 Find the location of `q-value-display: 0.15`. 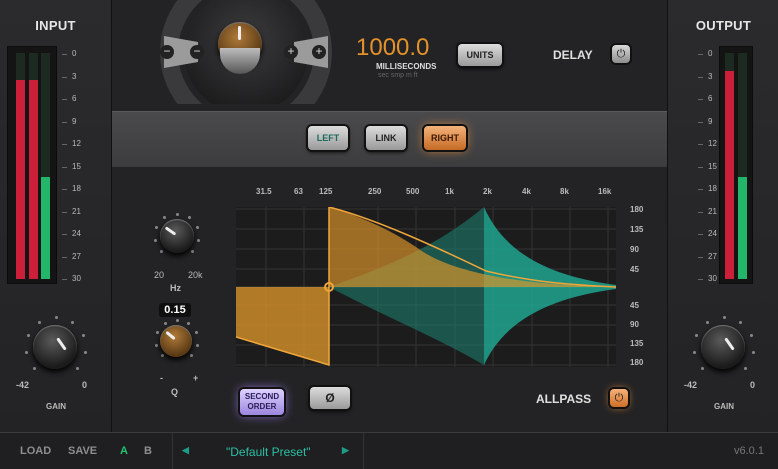

q-value-display: 0.15 is located at coordinates (175, 310).